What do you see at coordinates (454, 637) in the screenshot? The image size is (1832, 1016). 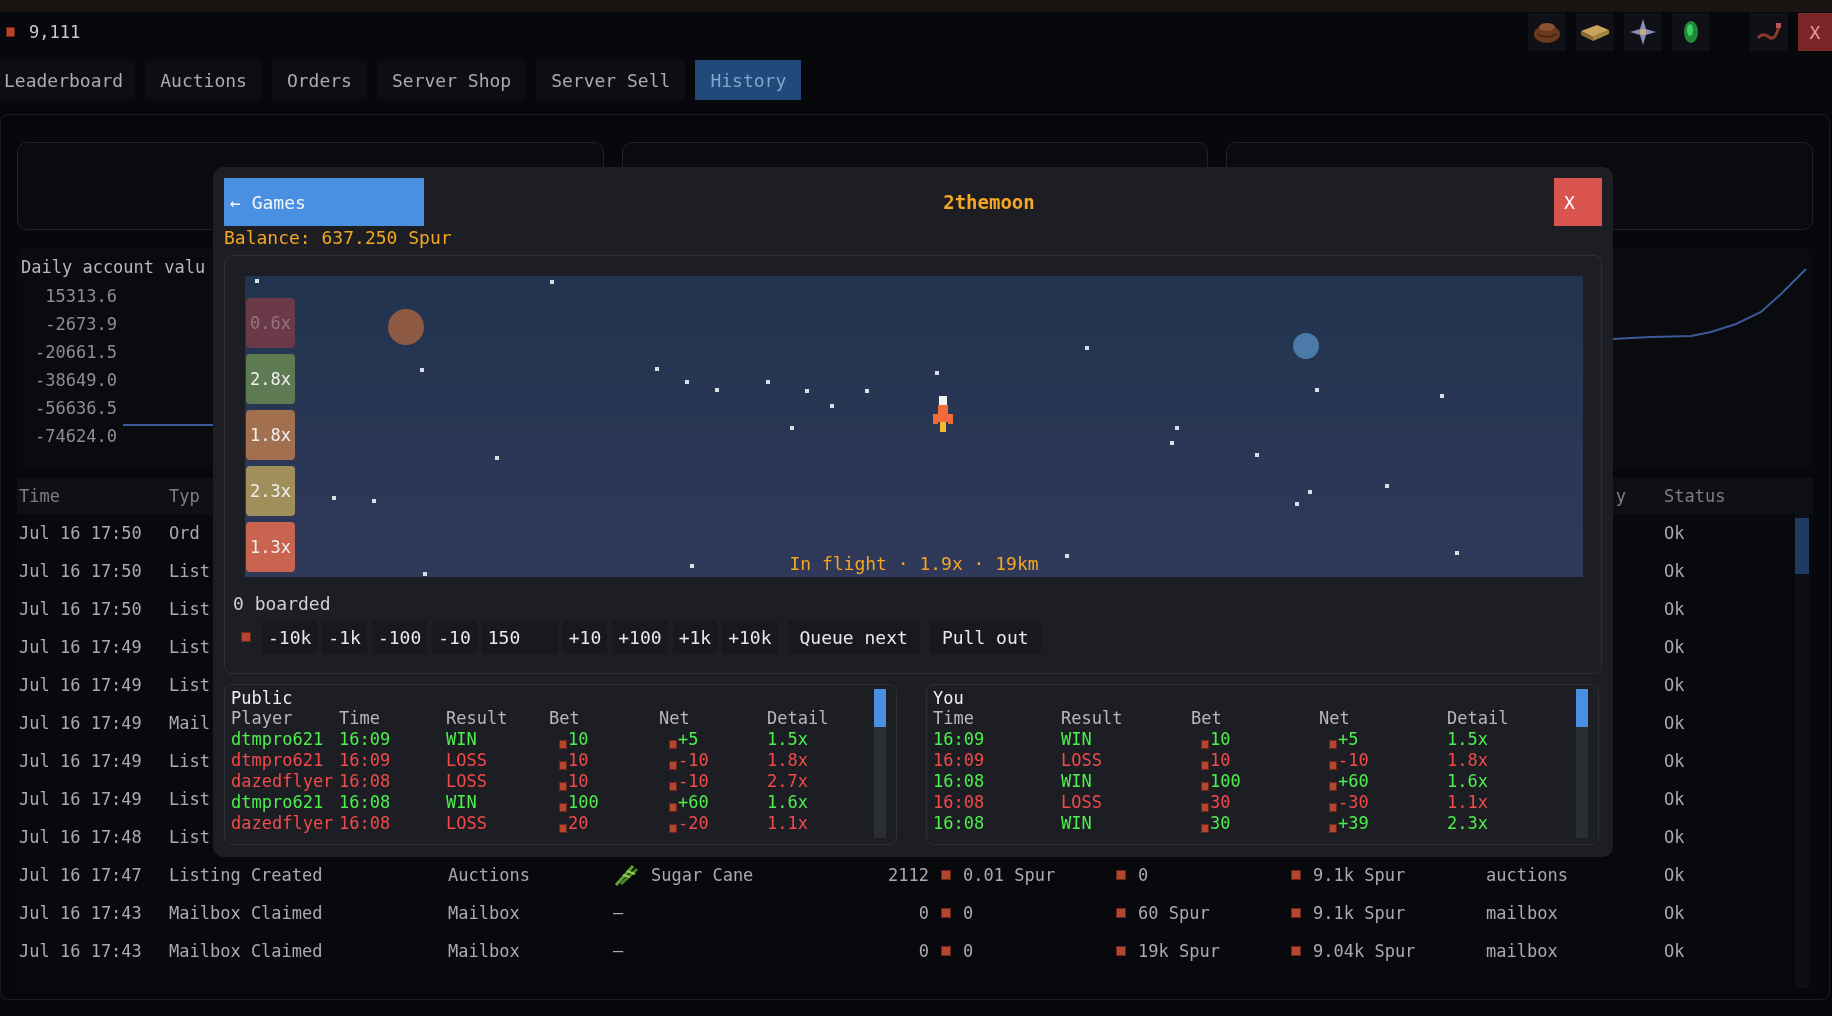 I see `decrease-bet-button: -10` at bounding box center [454, 637].